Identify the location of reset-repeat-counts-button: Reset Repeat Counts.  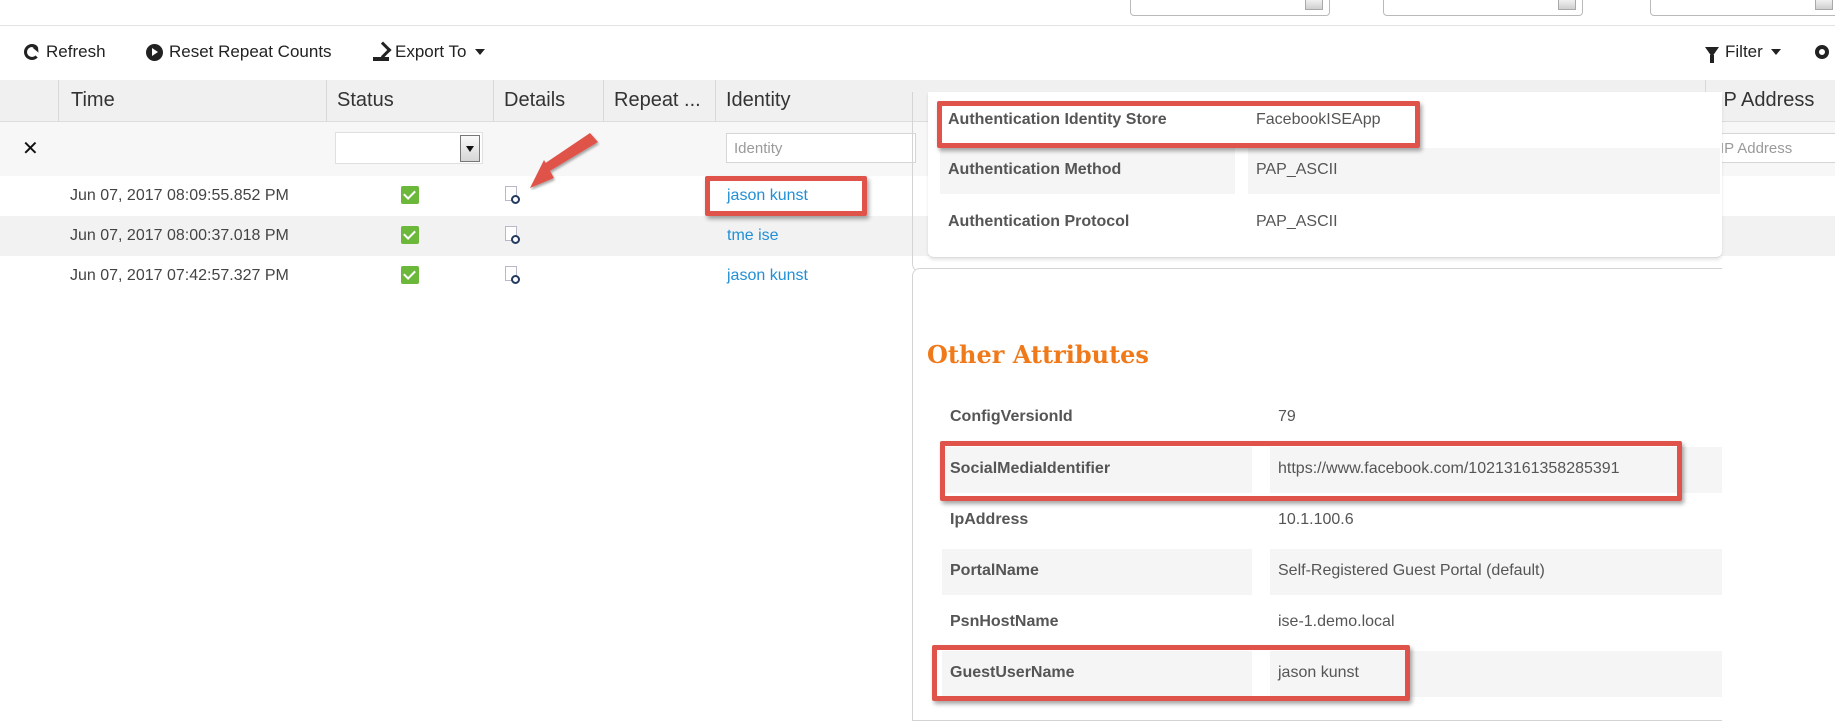
(239, 52).